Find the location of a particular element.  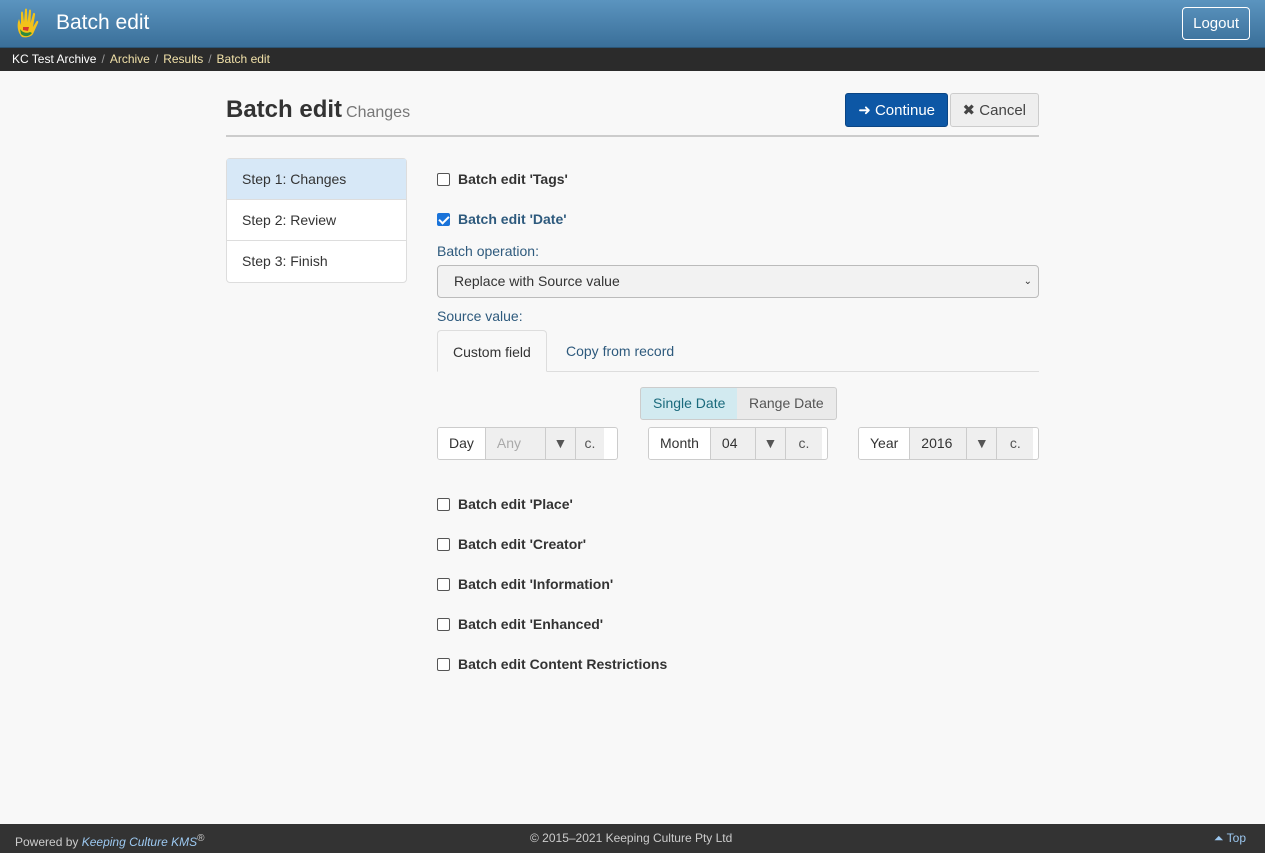

month-field: Month 04 ▼ c. is located at coordinates (738, 443).